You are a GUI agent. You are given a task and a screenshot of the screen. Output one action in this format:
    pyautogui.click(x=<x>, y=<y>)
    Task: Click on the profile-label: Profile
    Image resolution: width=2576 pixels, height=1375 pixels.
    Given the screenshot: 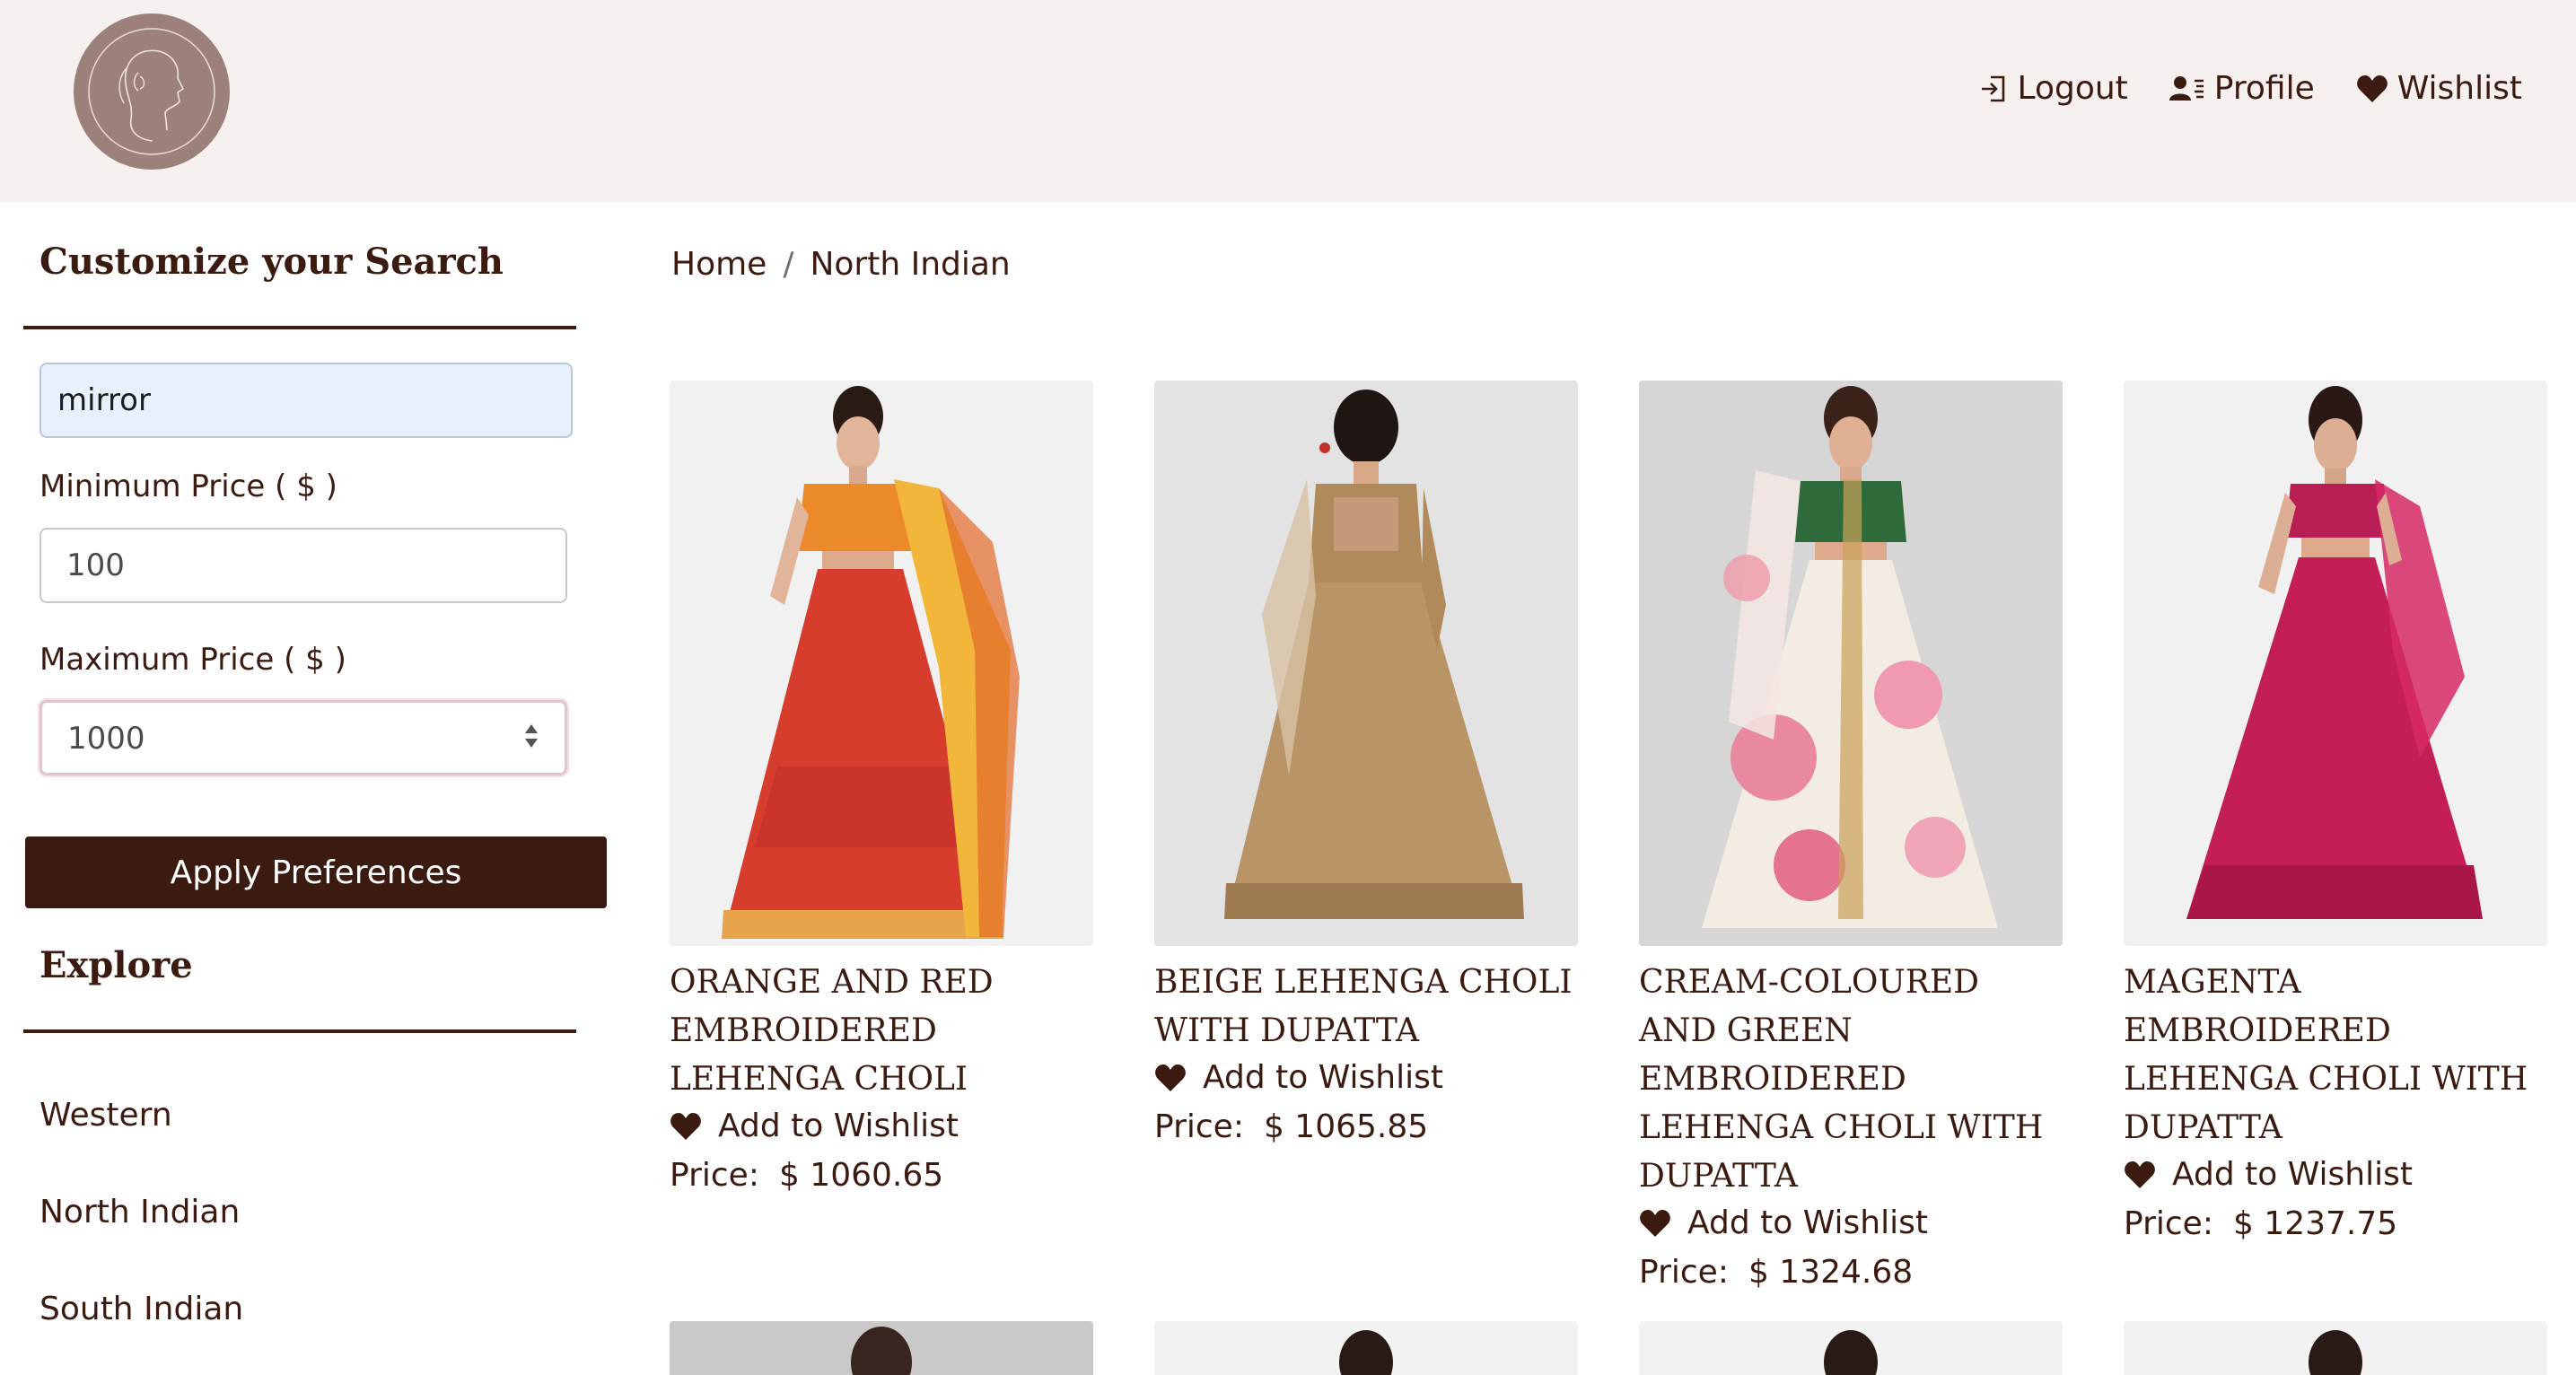 What is the action you would take?
    pyautogui.click(x=2264, y=88)
    